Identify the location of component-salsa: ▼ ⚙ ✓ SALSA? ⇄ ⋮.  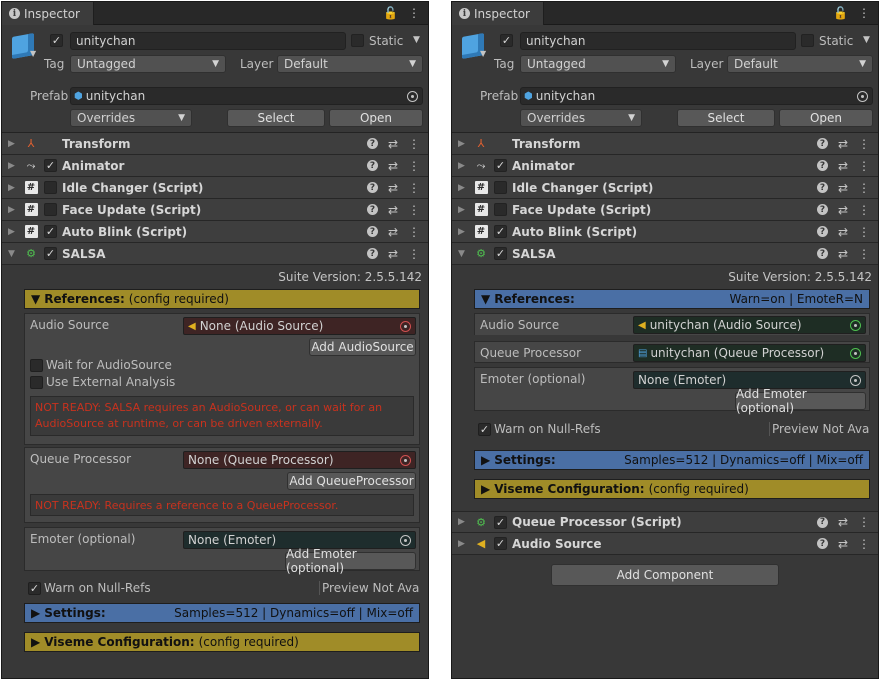
(215, 254).